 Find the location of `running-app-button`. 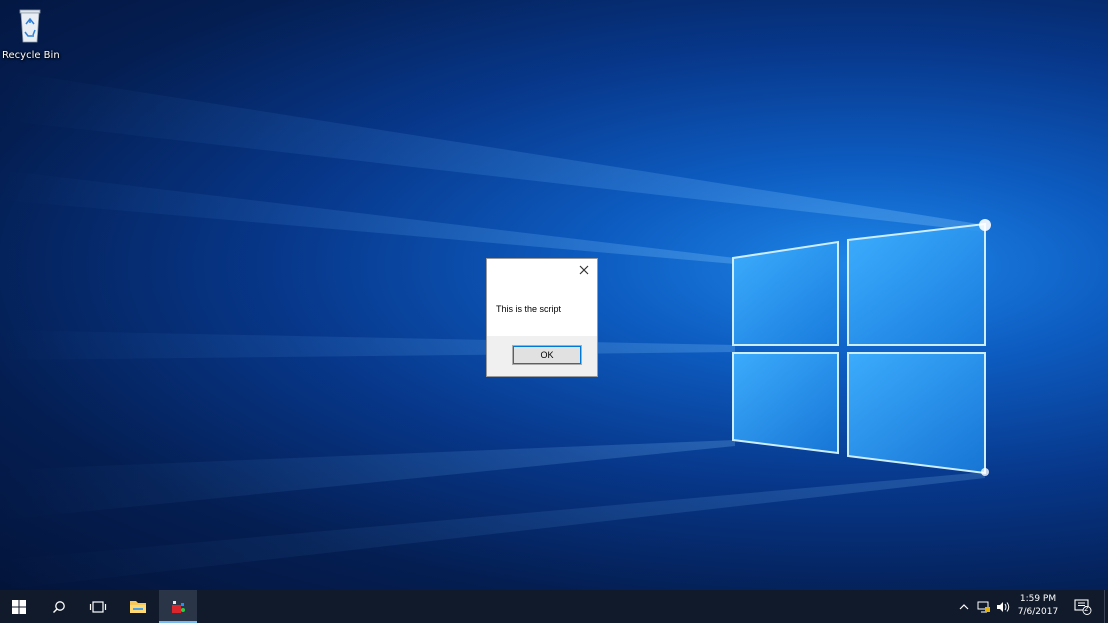

running-app-button is located at coordinates (178, 606).